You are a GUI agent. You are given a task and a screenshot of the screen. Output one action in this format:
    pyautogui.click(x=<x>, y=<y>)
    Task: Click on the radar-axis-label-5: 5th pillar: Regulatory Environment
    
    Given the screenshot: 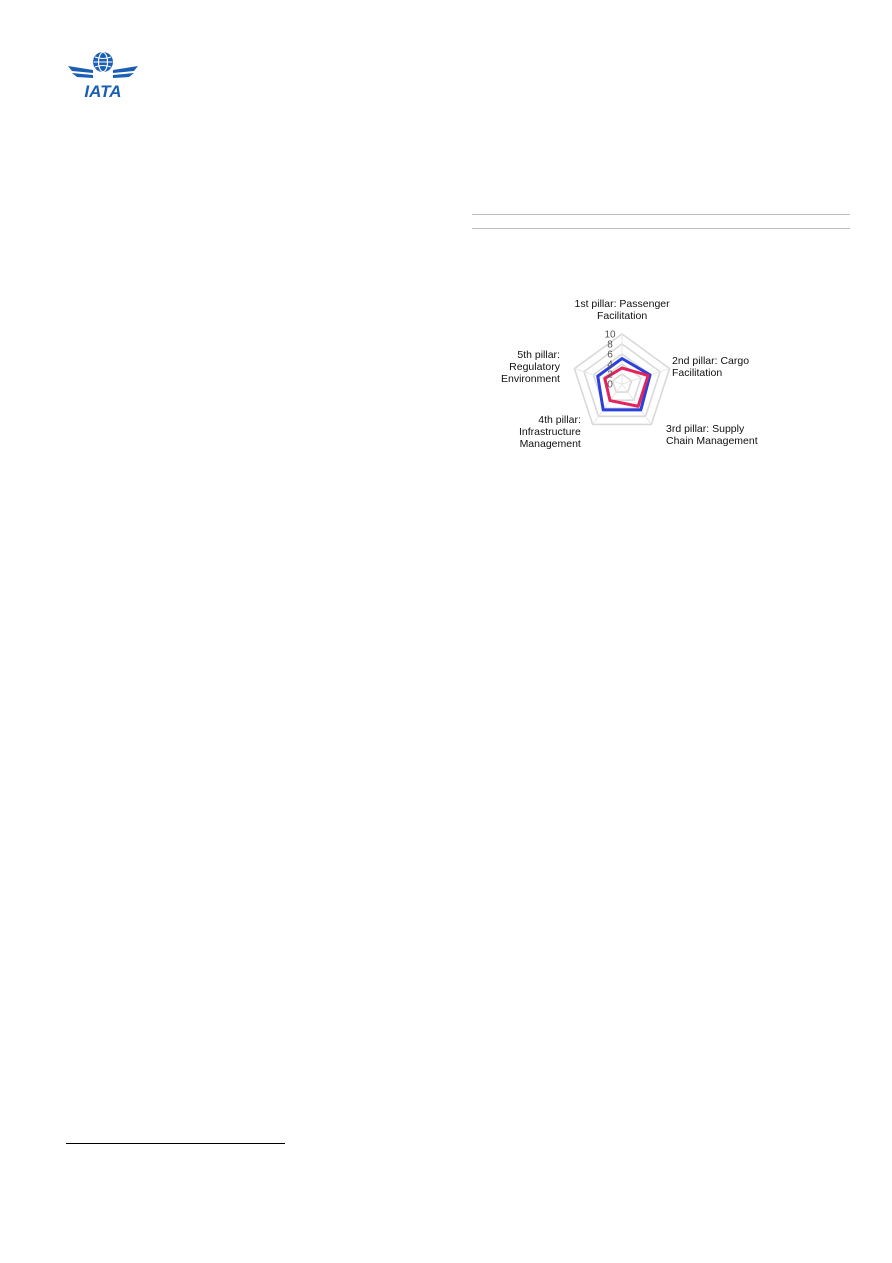 What is the action you would take?
    pyautogui.click(x=530, y=367)
    